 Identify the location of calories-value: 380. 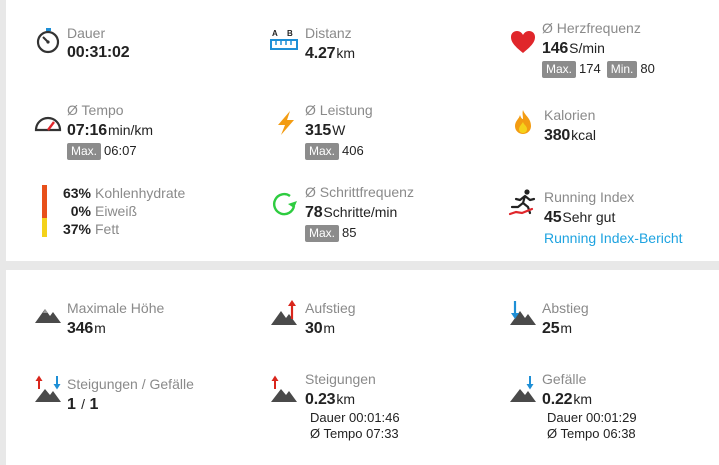
(557, 135).